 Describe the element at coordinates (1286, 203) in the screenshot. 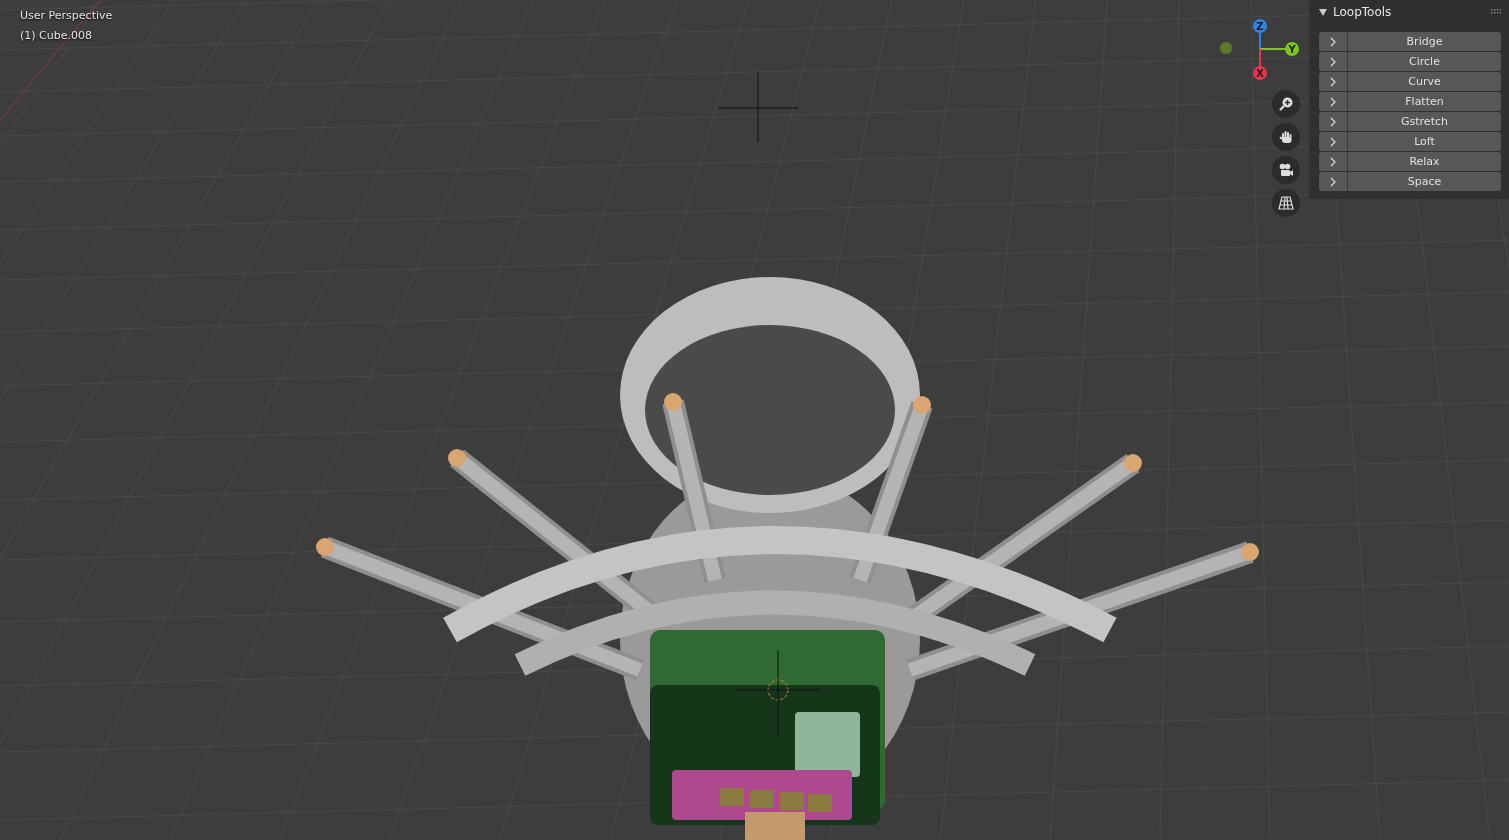

I see `grid-view-icon` at that location.